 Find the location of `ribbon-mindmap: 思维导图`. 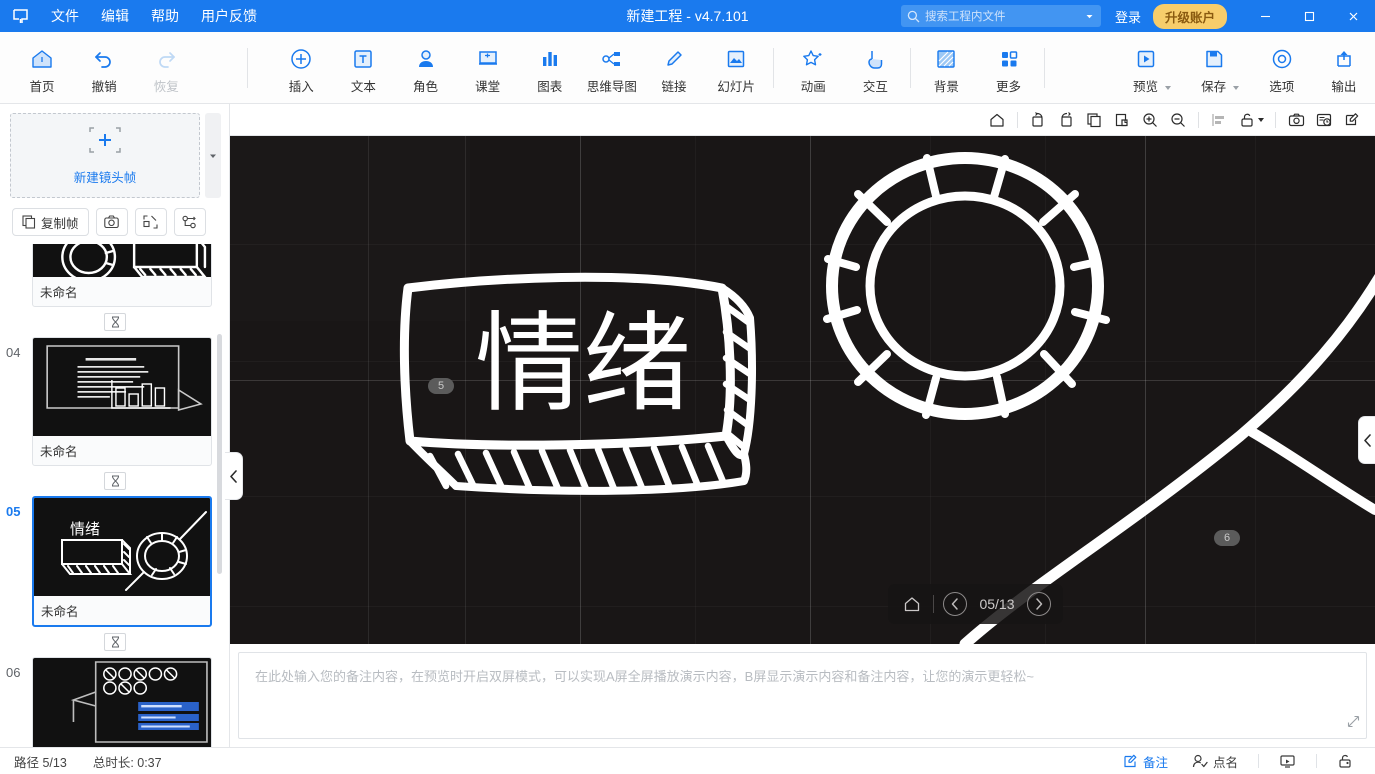

ribbon-mindmap: 思维导图 is located at coordinates (612, 68).